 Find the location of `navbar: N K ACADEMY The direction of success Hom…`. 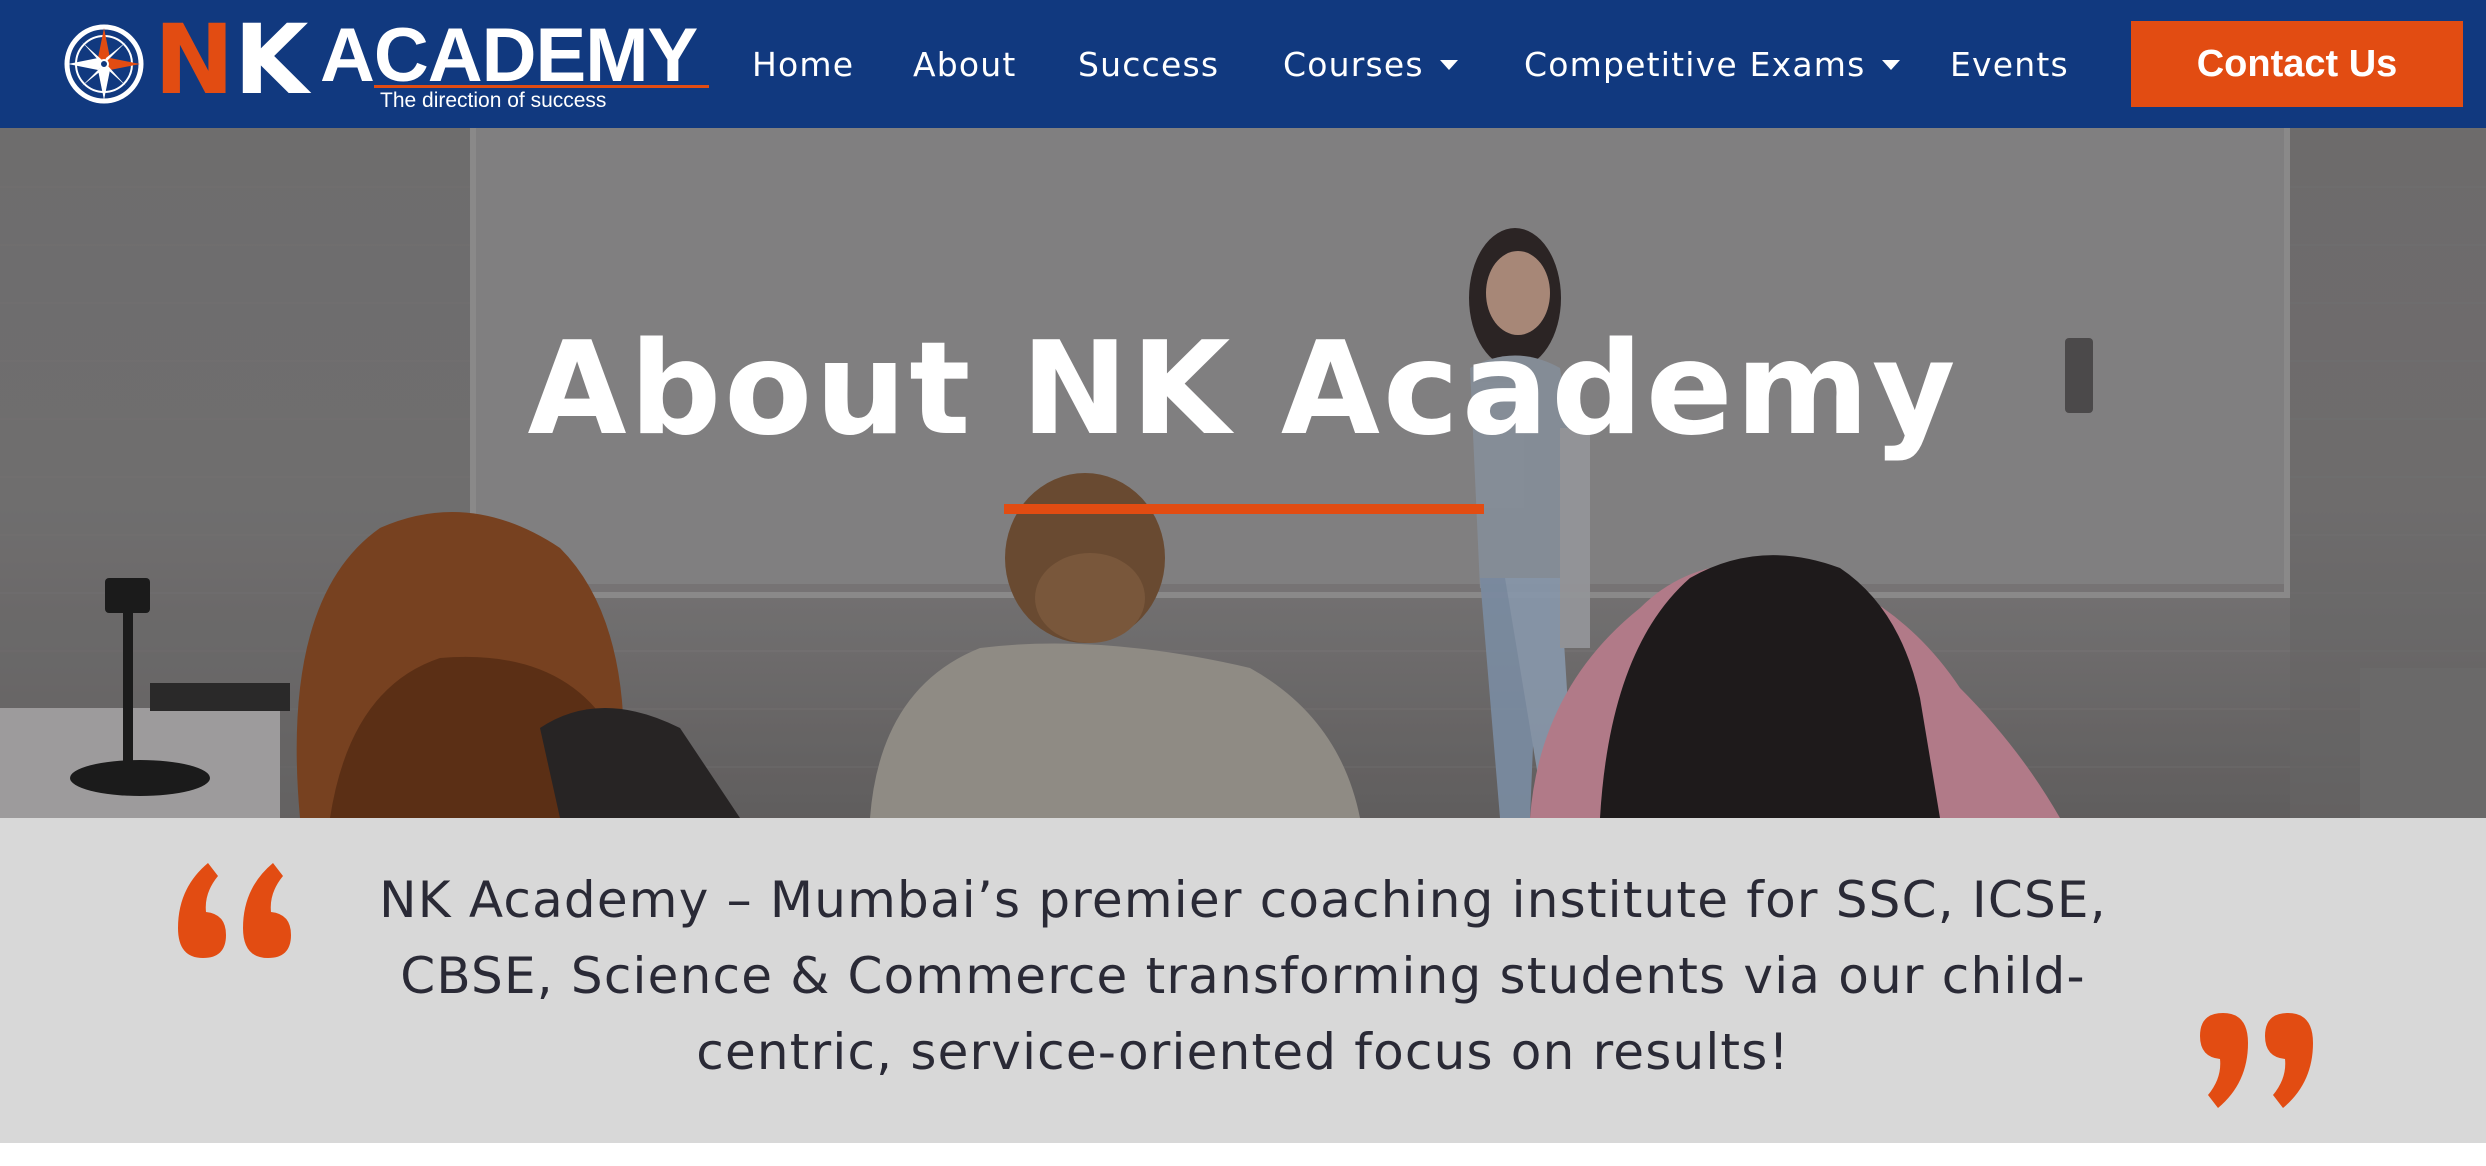

navbar: N K ACADEMY The direction of success Hom… is located at coordinates (1243, 64).